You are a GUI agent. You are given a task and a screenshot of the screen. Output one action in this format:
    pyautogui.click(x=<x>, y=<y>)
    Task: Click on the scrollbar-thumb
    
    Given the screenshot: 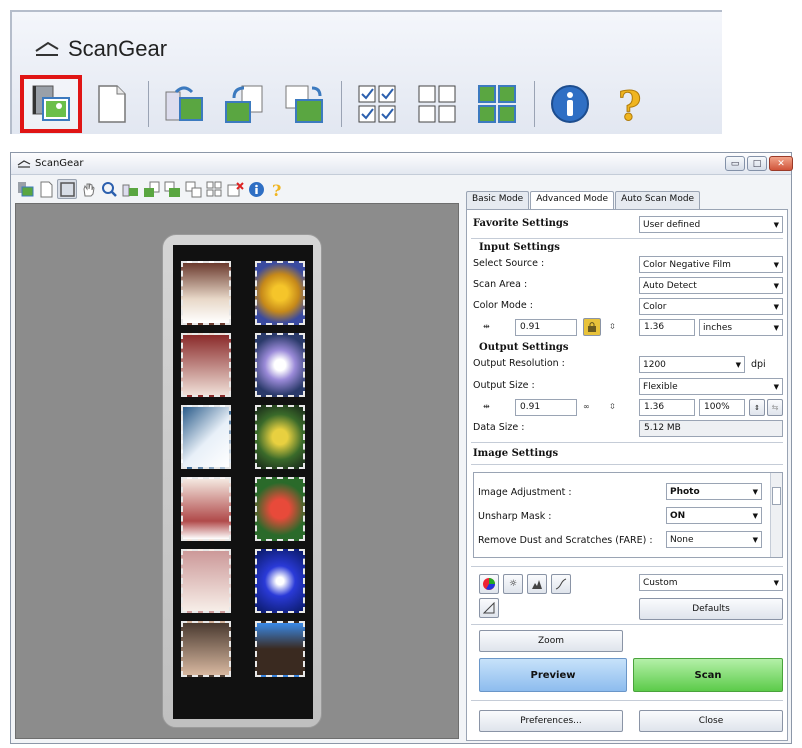 What is the action you would take?
    pyautogui.click(x=776, y=496)
    